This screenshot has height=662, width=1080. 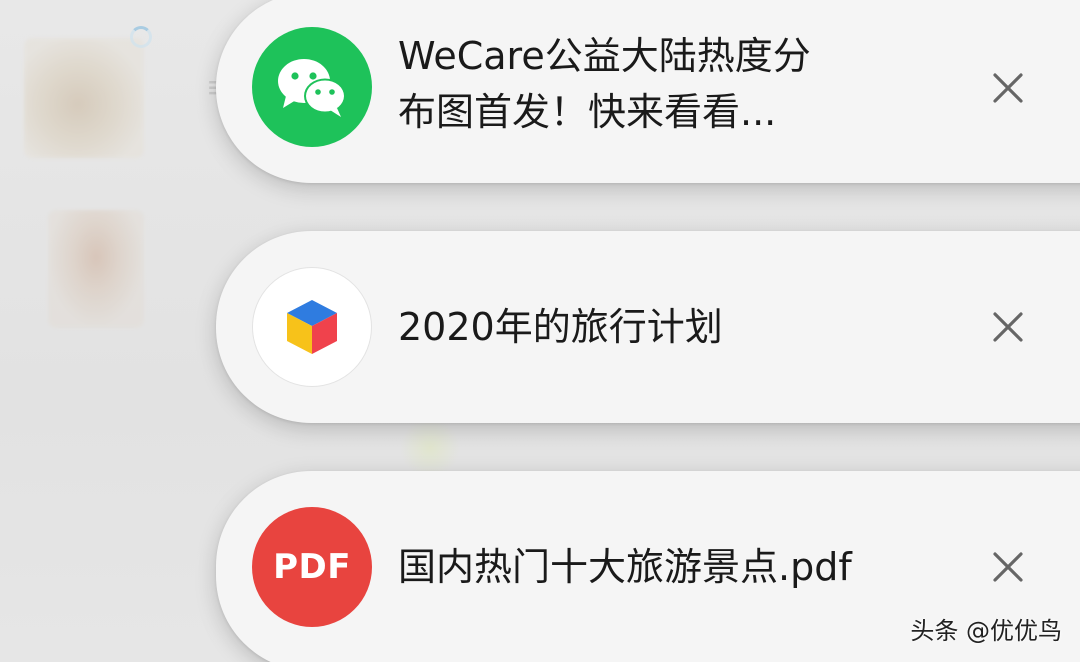 What do you see at coordinates (141, 37) in the screenshot?
I see `loading-spinner-icon` at bounding box center [141, 37].